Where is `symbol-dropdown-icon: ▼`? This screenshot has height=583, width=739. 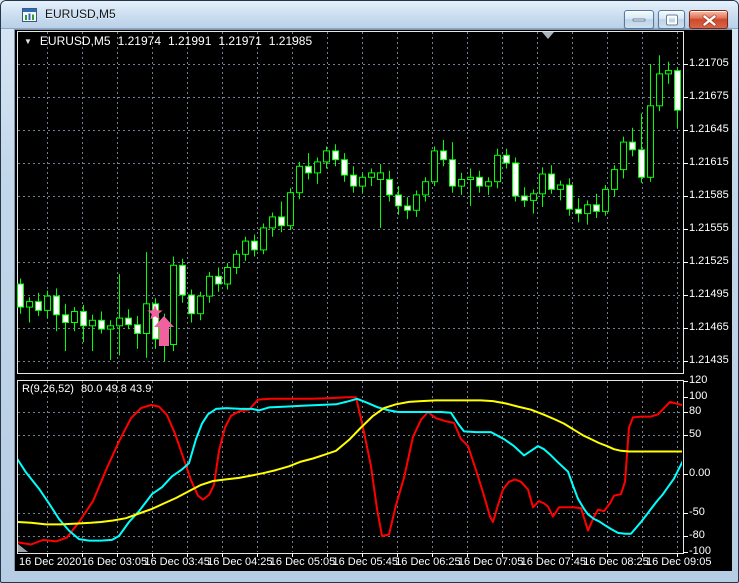
symbol-dropdown-icon: ▼ is located at coordinates (28, 41).